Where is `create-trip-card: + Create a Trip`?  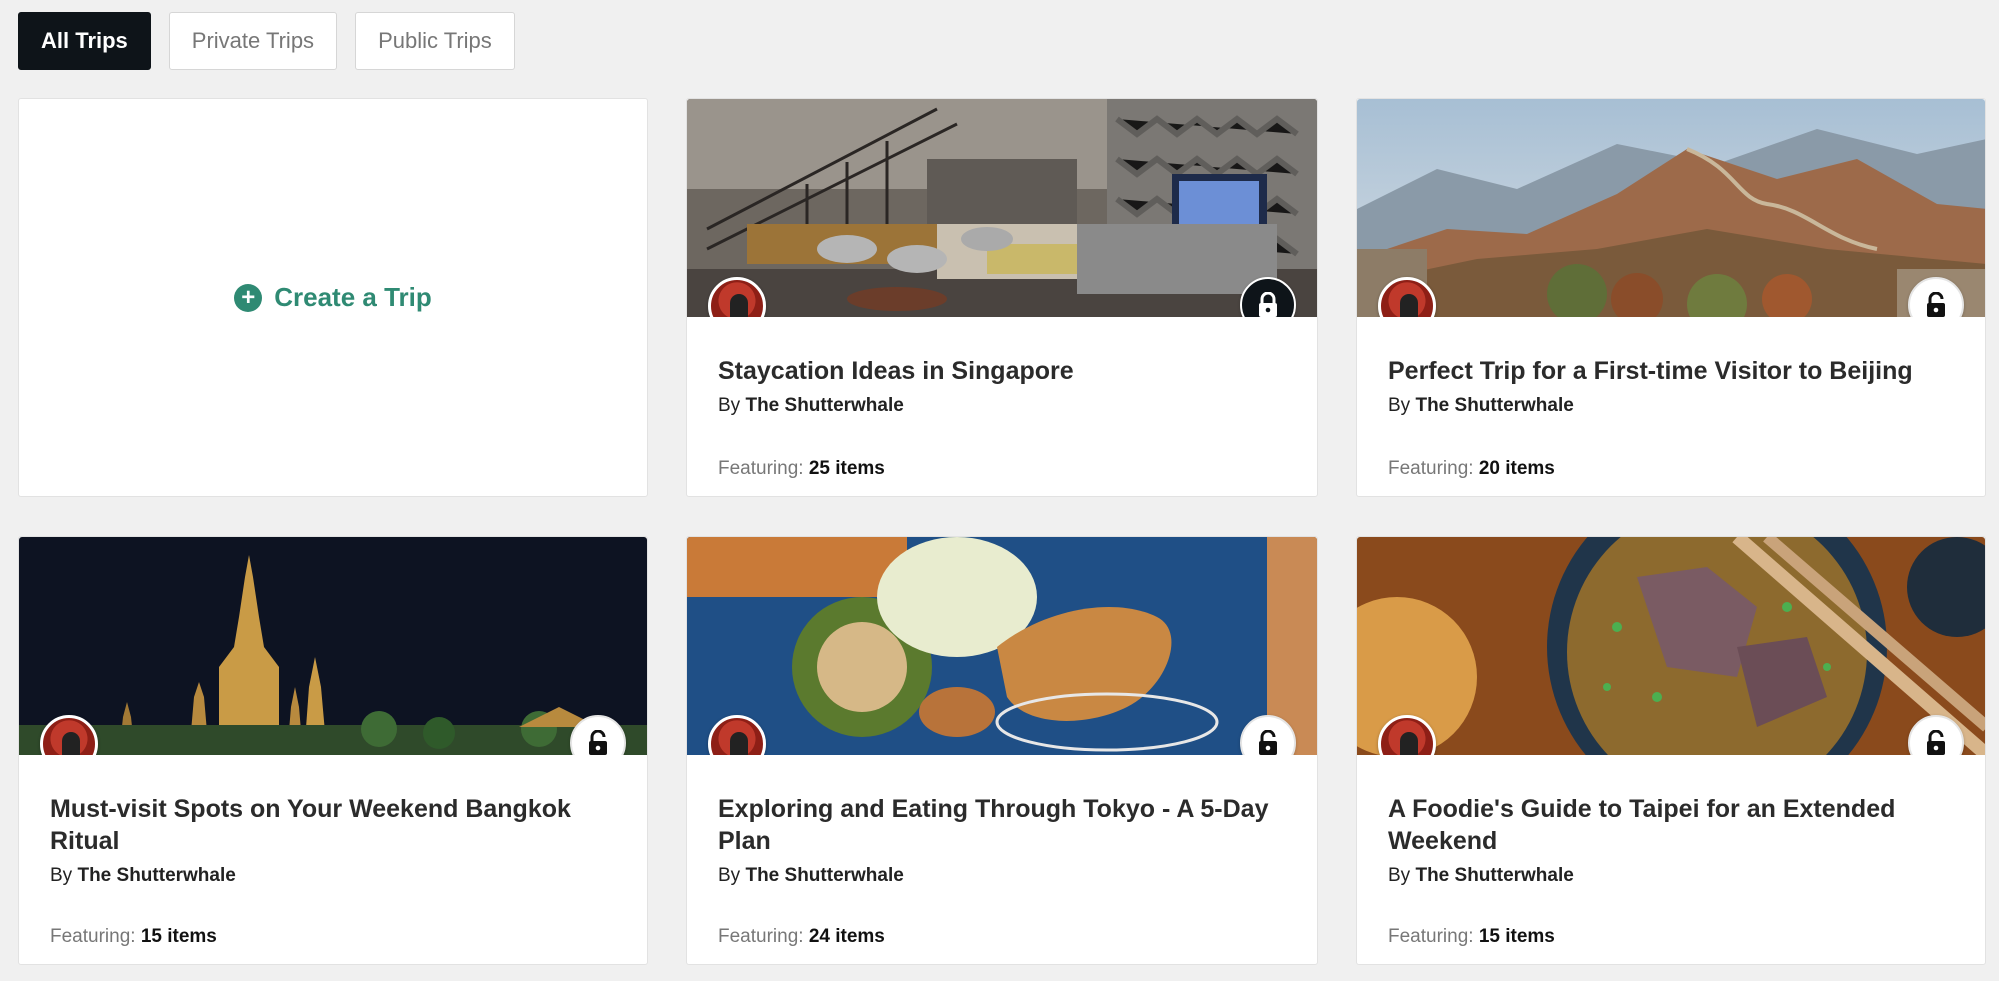 create-trip-card: + Create a Trip is located at coordinates (333, 297).